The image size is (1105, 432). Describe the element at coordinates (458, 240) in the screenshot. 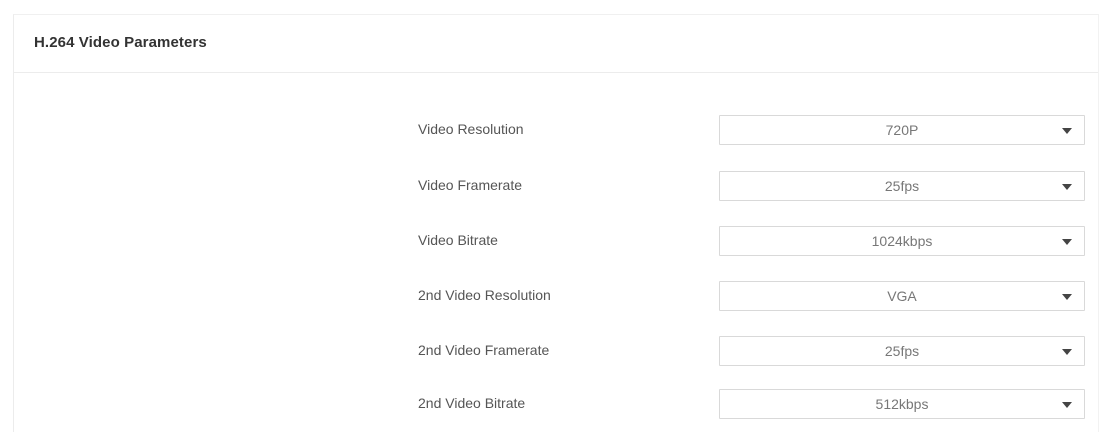

I see `video-bitrate-label: Video Bitrate` at that location.